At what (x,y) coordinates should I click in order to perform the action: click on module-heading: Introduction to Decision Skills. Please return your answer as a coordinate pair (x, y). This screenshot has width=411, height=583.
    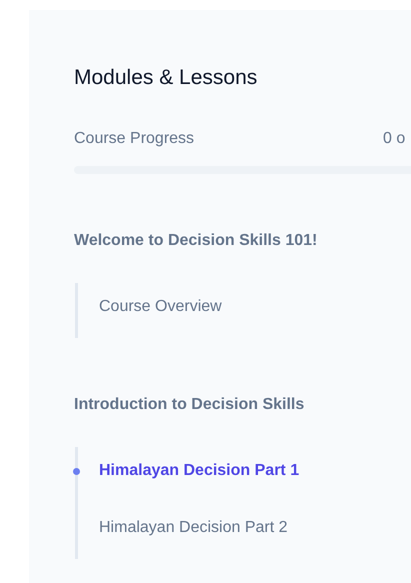
    Looking at the image, I should click on (189, 405).